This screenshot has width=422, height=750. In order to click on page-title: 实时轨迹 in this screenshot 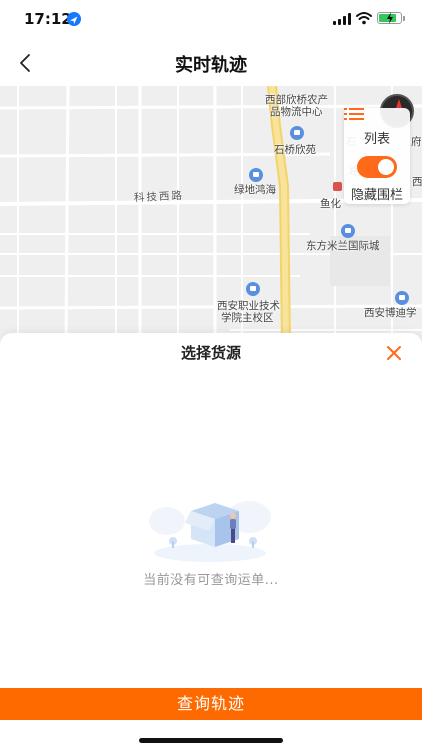, I will do `click(211, 65)`.